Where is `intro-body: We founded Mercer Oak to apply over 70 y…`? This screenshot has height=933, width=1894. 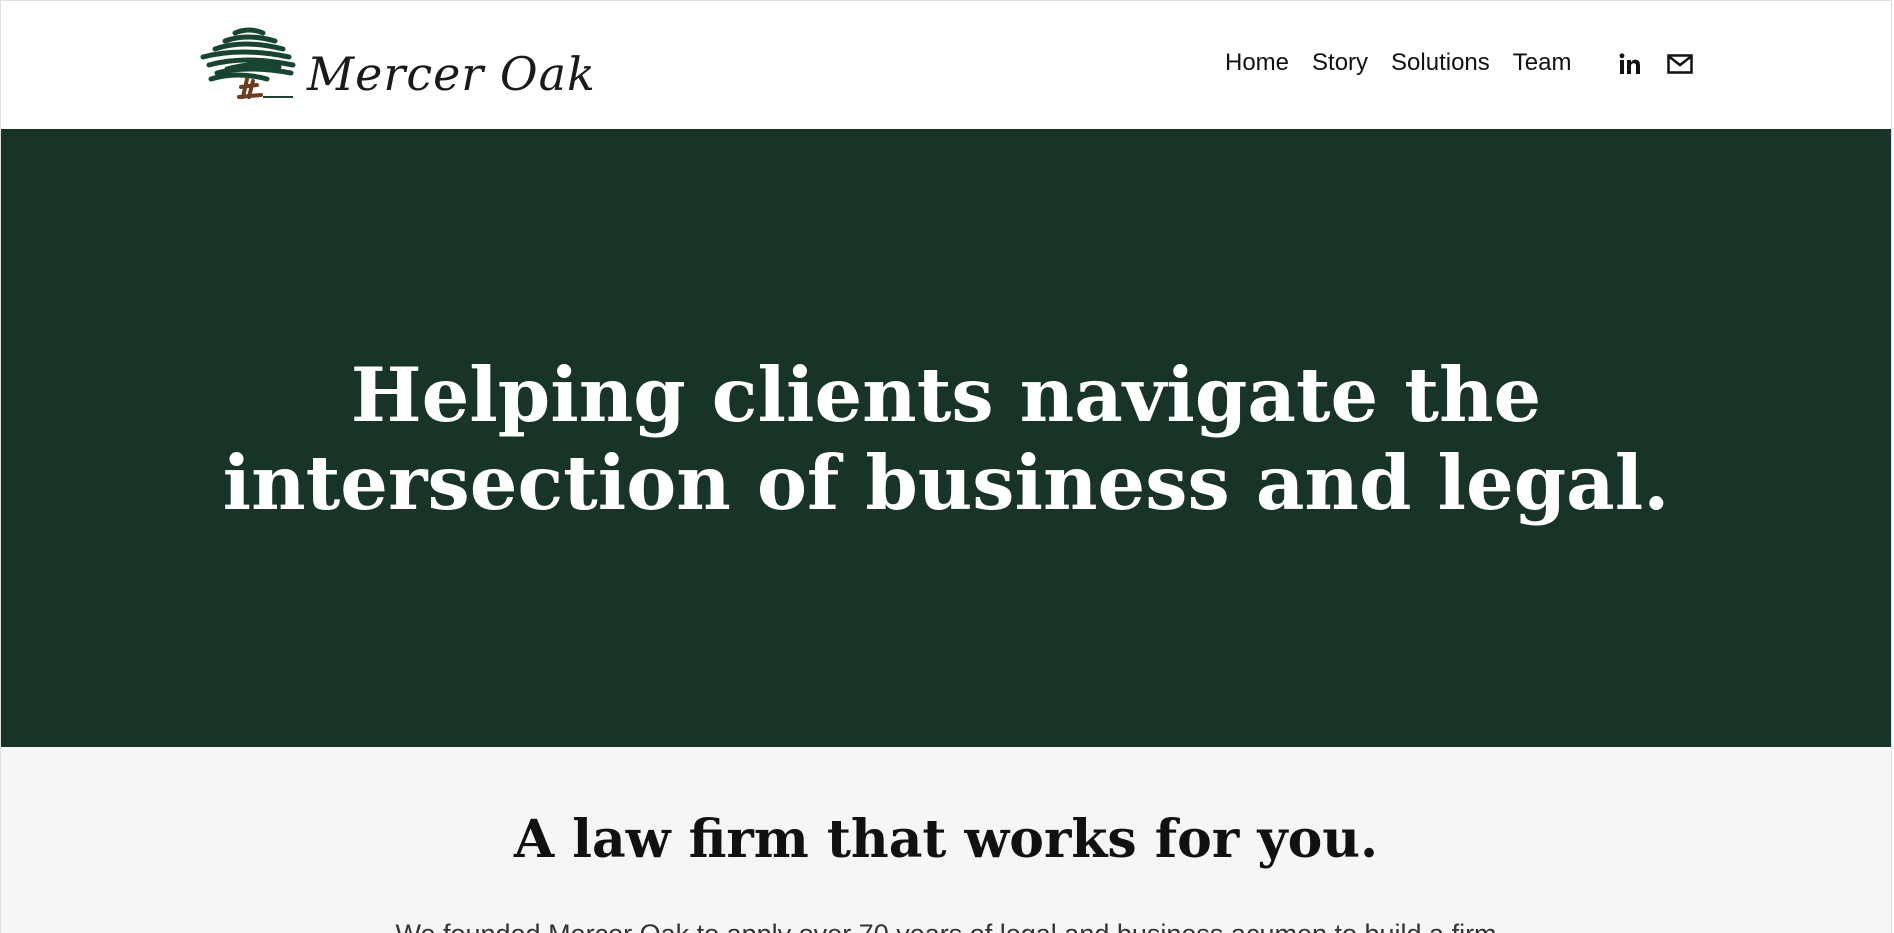
intro-body: We founded Mercer Oak to apply over 70 y… is located at coordinates (946, 926).